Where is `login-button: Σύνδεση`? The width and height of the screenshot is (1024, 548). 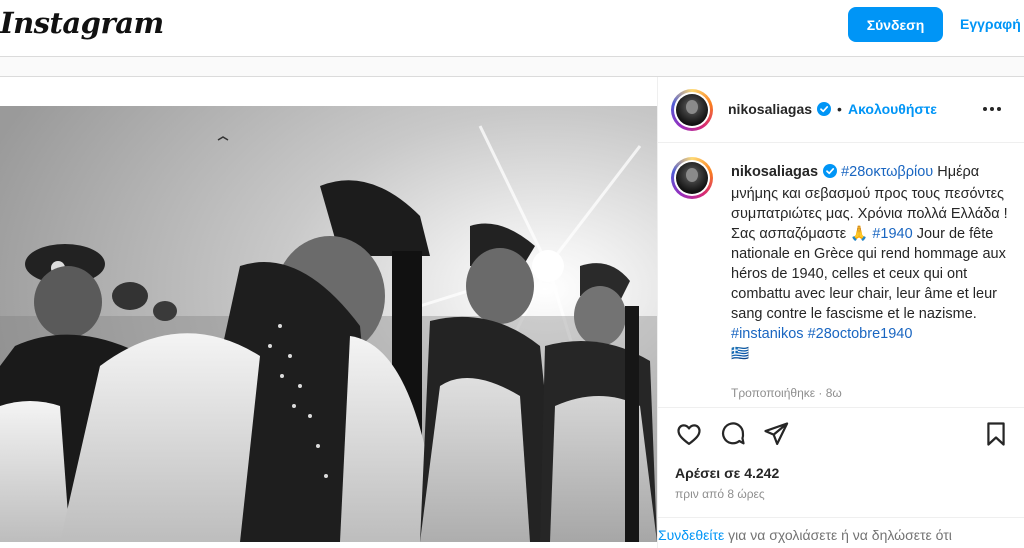
login-button: Σύνδεση is located at coordinates (895, 24).